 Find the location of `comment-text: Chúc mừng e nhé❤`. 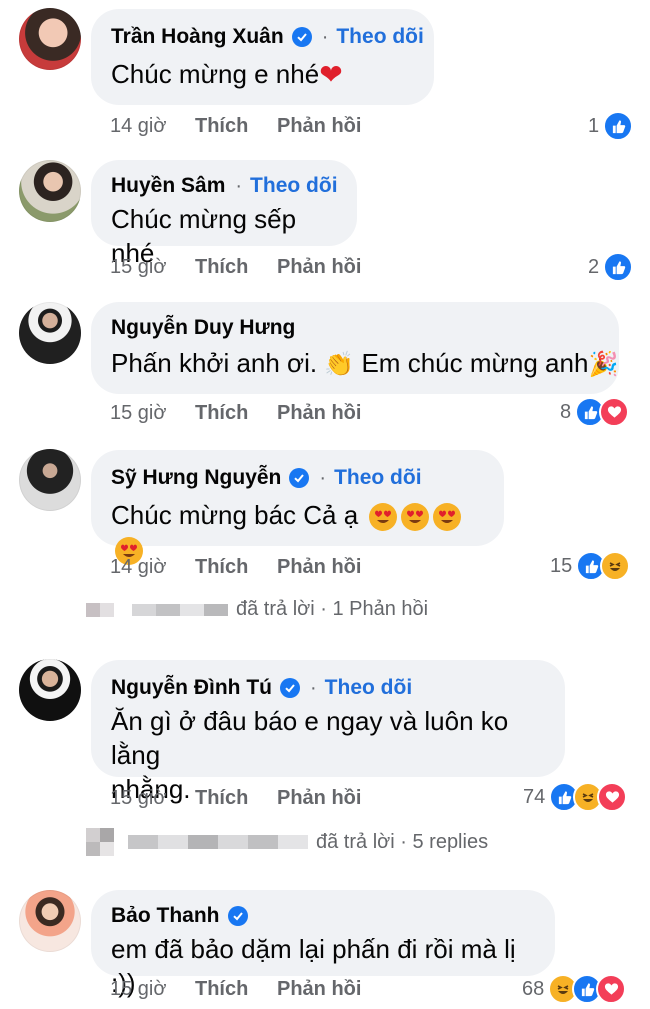

comment-text: Chúc mừng e nhé❤ is located at coordinates (227, 74).